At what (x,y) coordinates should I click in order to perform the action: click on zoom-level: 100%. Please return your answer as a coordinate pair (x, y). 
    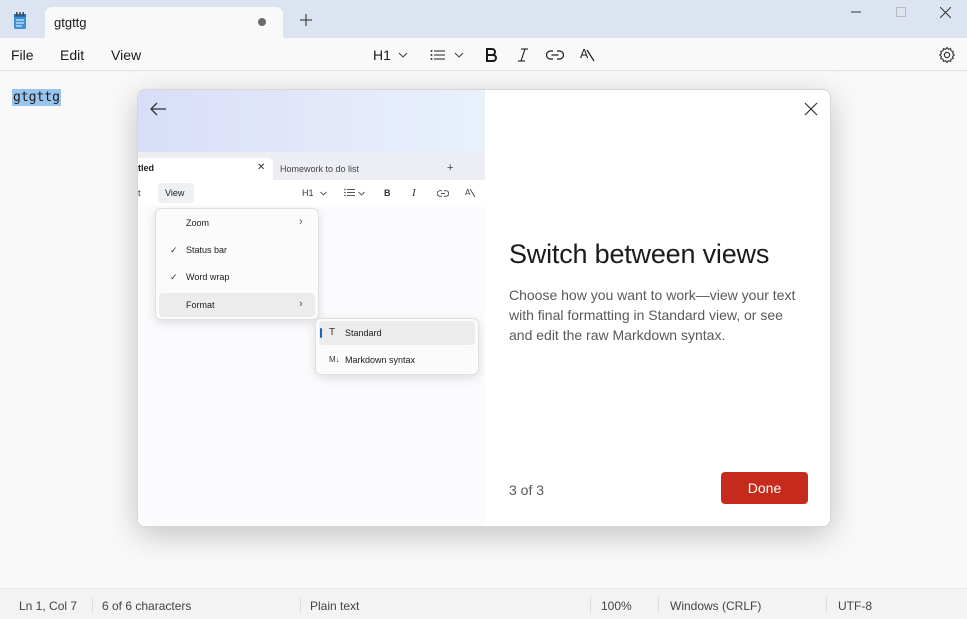
    Looking at the image, I should click on (616, 606).